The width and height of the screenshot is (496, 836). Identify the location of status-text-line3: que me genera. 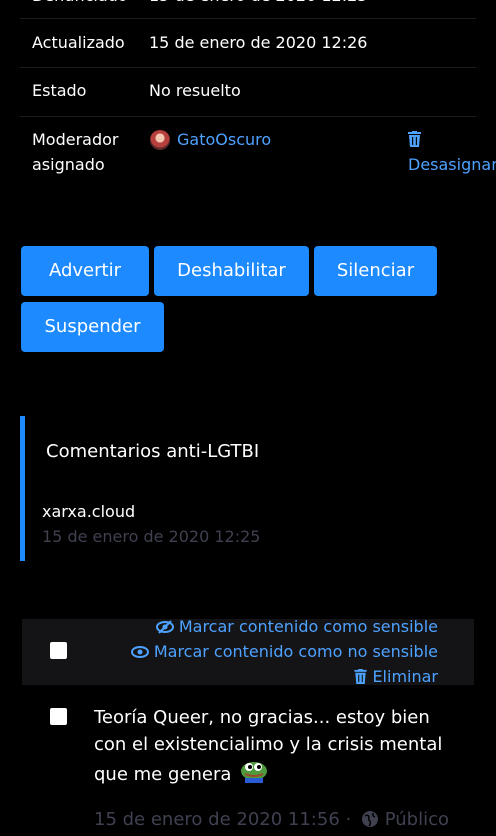
(268, 775).